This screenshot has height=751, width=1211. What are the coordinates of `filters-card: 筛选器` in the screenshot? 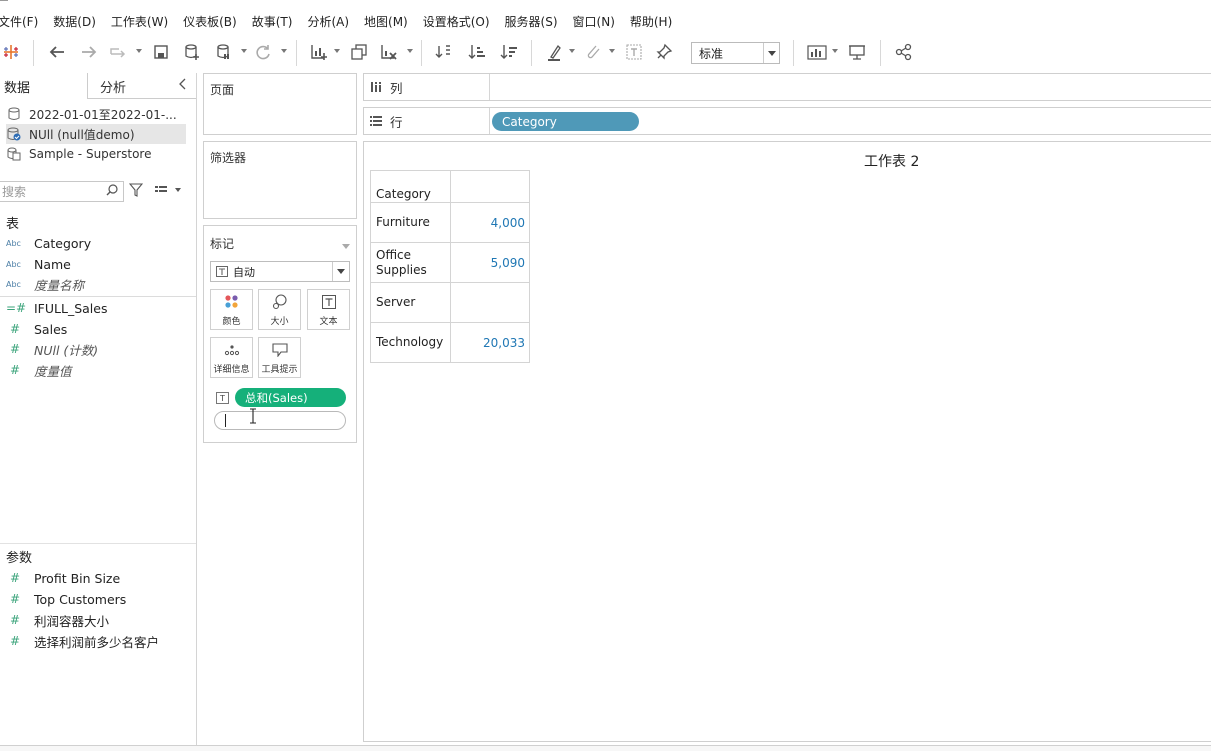 It's located at (280, 180).